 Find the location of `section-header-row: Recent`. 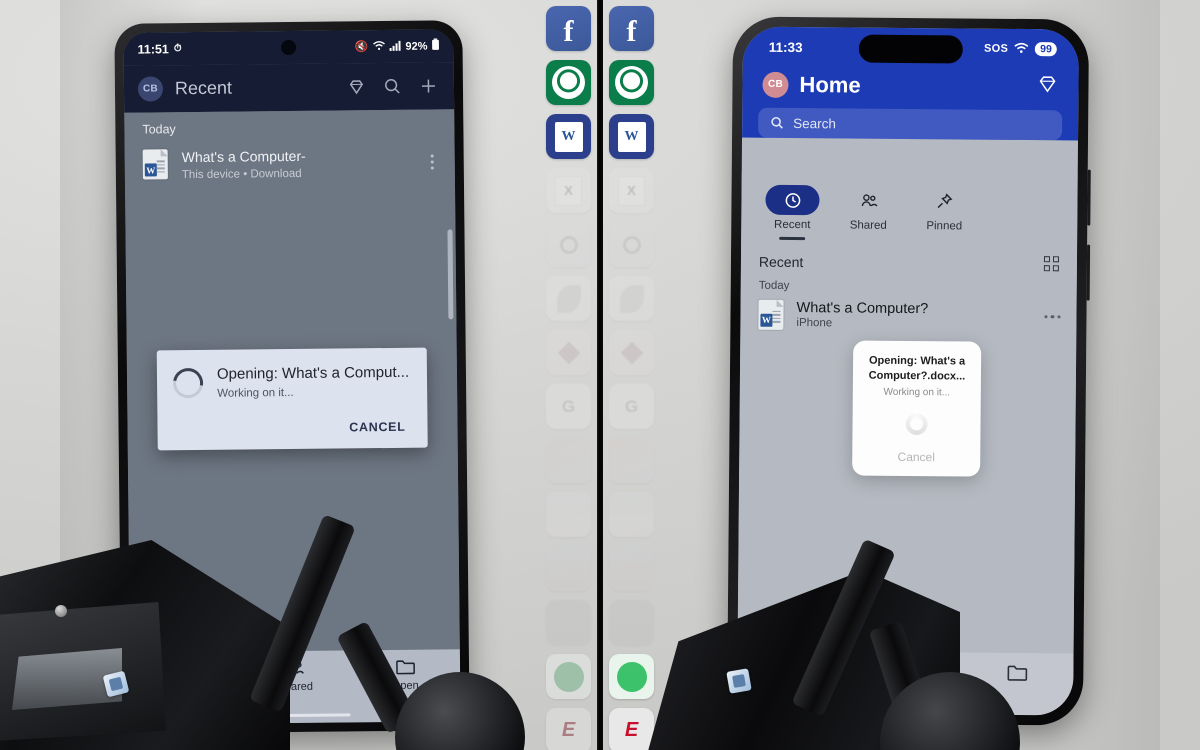

section-header-row: Recent is located at coordinates (909, 258).